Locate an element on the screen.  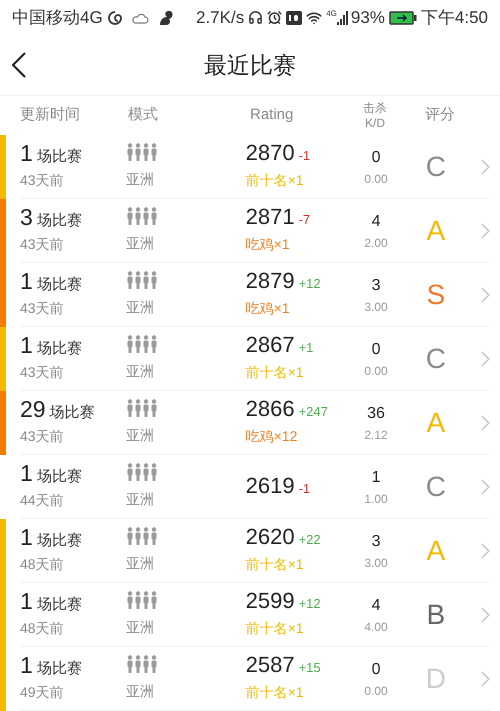
grade-letter: B is located at coordinates (436, 615).